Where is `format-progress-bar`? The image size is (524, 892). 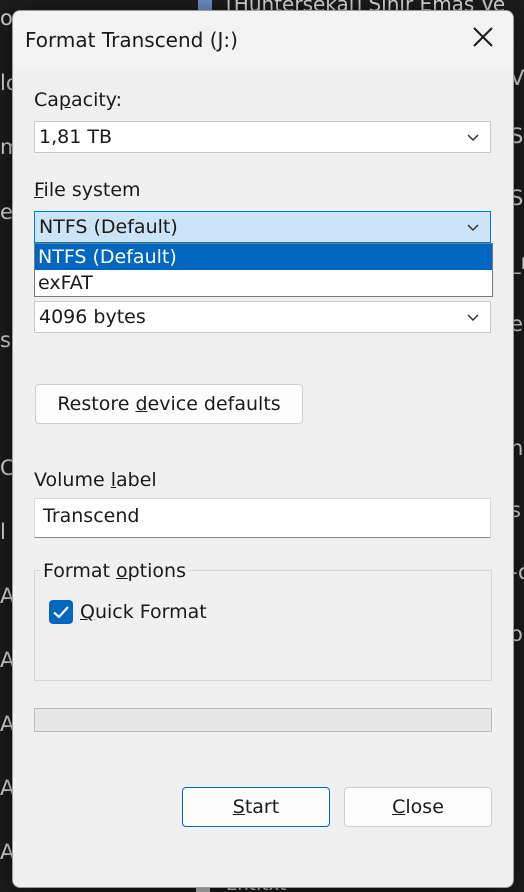
format-progress-bar is located at coordinates (263, 720).